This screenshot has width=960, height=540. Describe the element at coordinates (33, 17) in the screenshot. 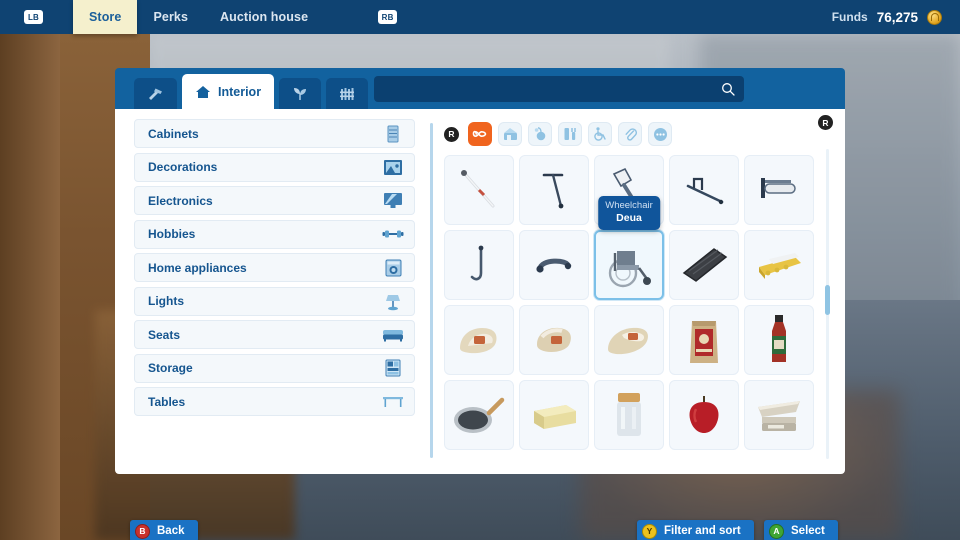

I see `left-bumper-hint: LB` at that location.